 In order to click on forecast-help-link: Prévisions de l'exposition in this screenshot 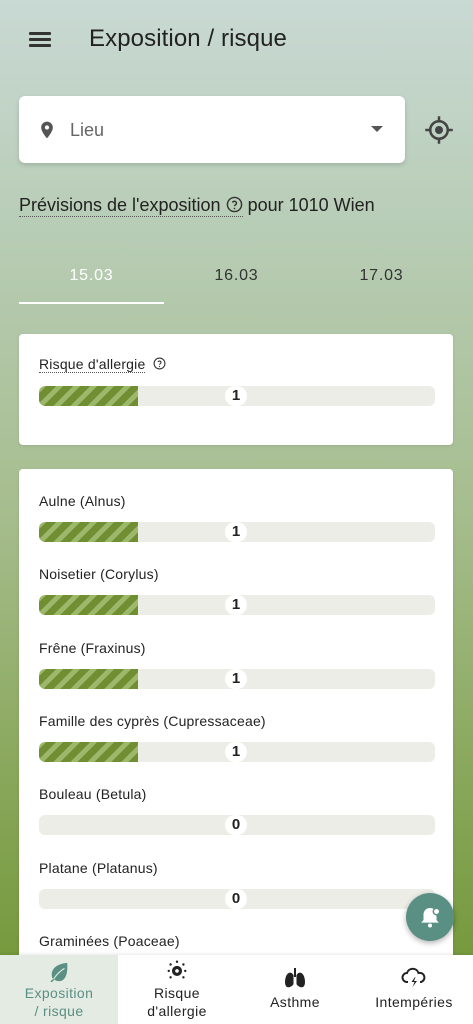, I will do `click(131, 206)`.